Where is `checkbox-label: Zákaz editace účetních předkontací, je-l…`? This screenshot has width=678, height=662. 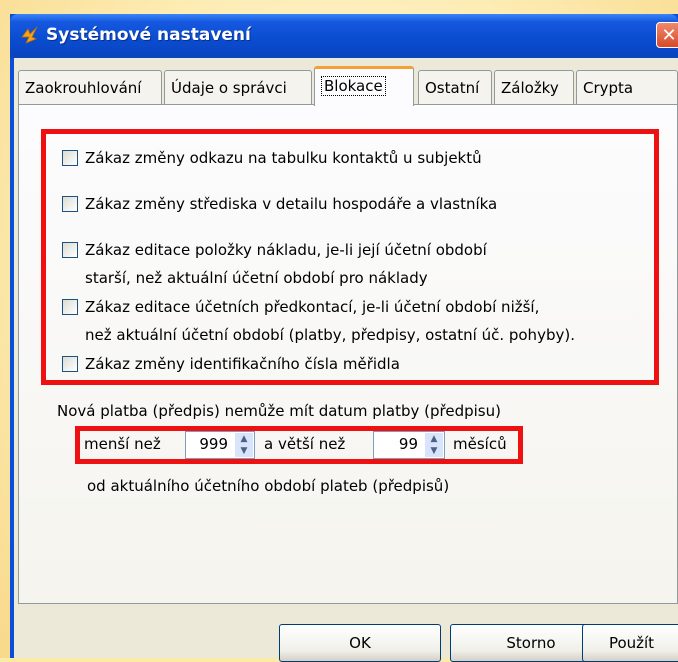
checkbox-label: Zákaz editace účetních předkontací, je-l… is located at coordinates (312, 307).